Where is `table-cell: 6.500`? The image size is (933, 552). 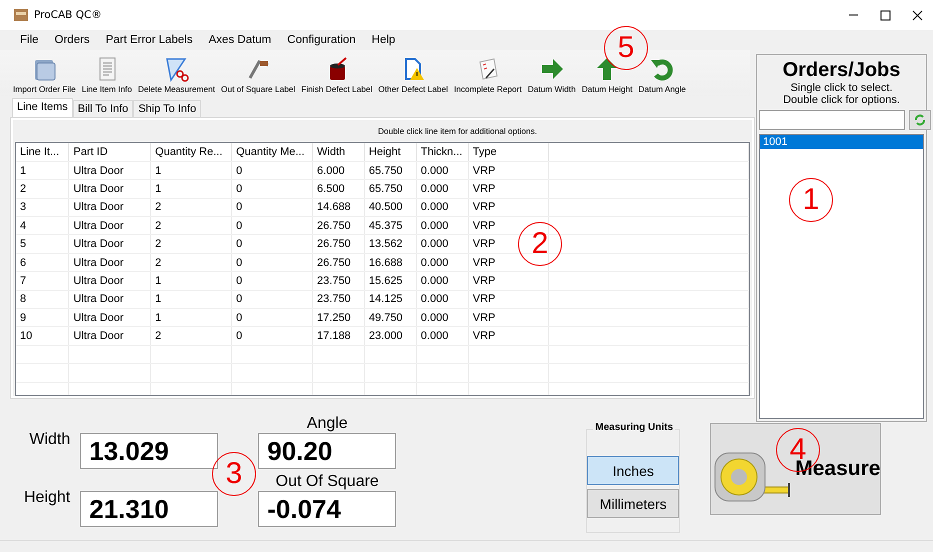 table-cell: 6.500 is located at coordinates (338, 189).